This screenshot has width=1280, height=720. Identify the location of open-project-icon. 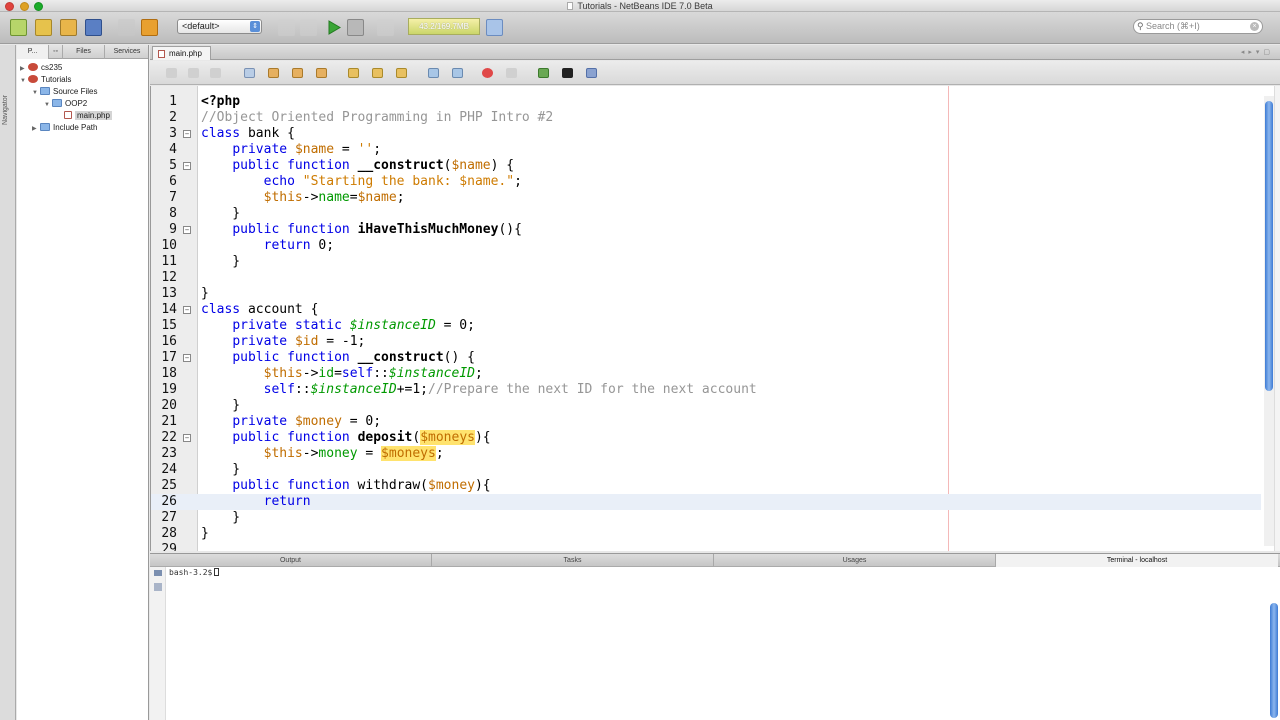
(68, 27).